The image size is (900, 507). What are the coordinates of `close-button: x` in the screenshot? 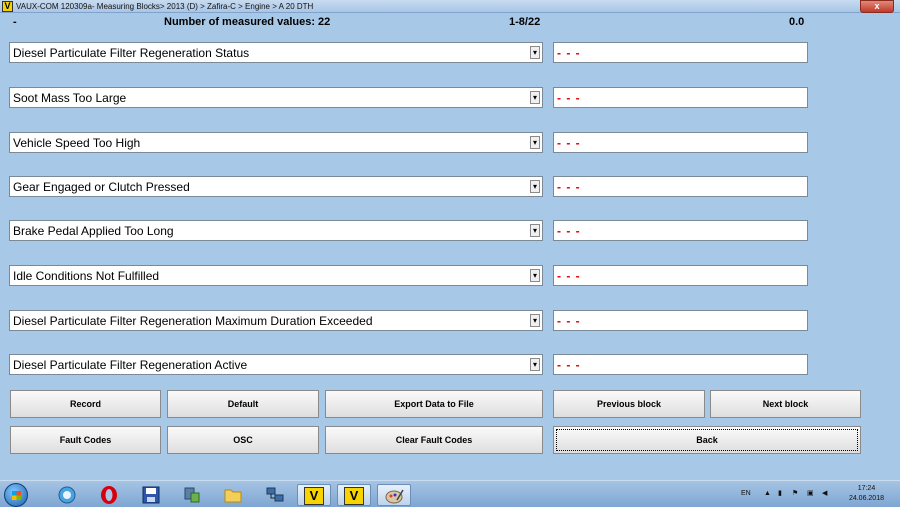 It's located at (877, 6).